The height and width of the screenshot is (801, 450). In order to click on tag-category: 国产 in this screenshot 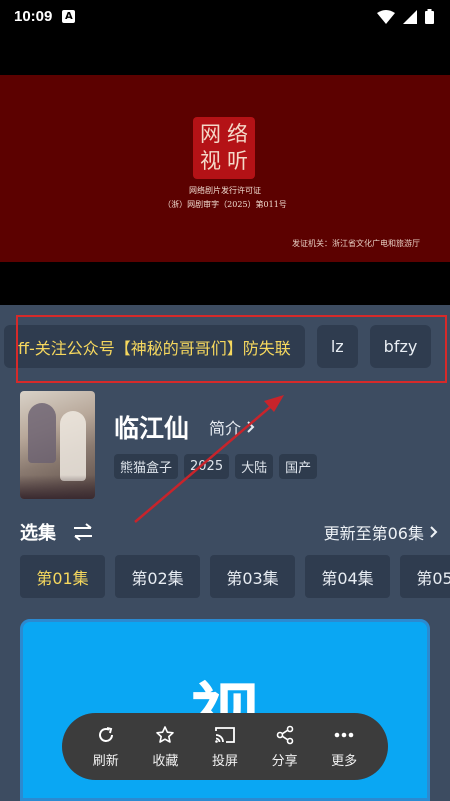, I will do `click(298, 466)`.